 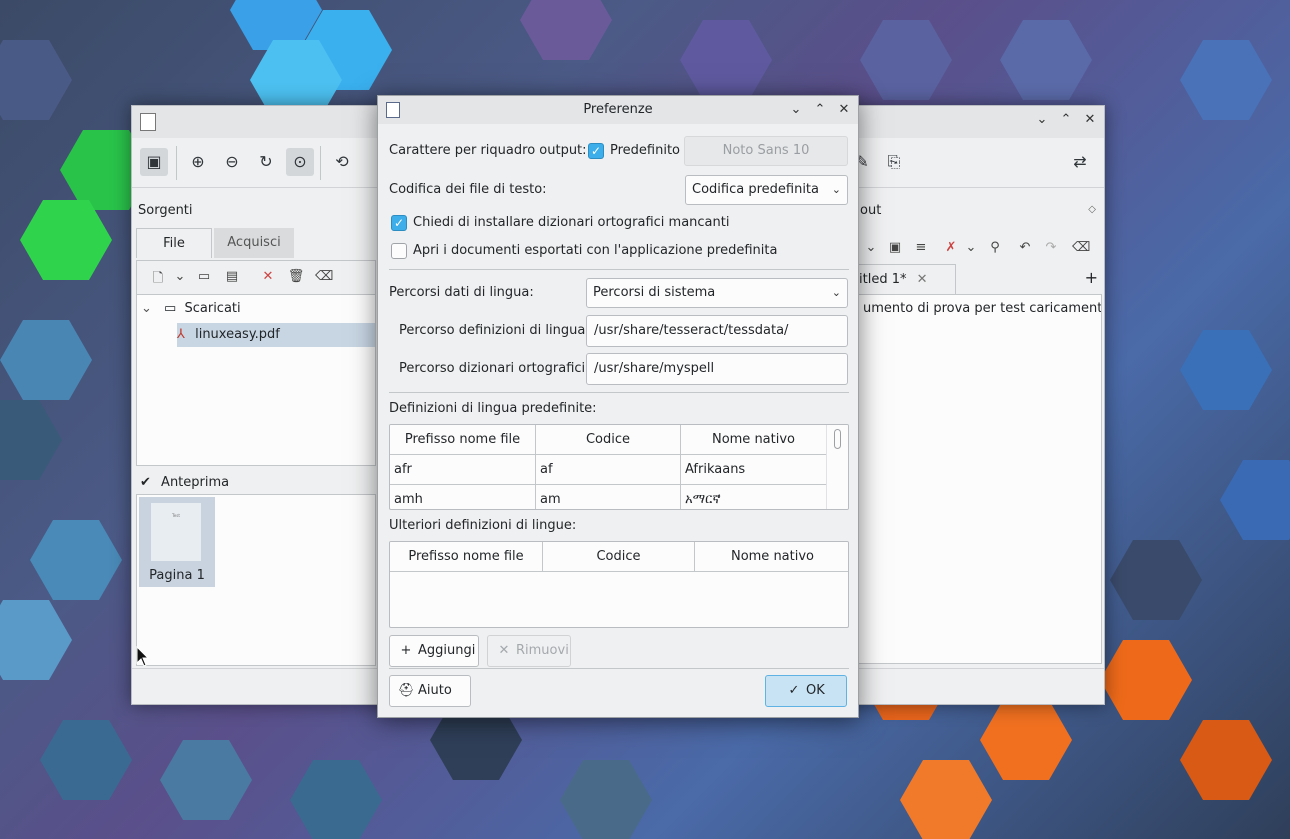 What do you see at coordinates (276, 335) in the screenshot?
I see `tree-file: ⅄ linuxeasy.pdf` at bounding box center [276, 335].